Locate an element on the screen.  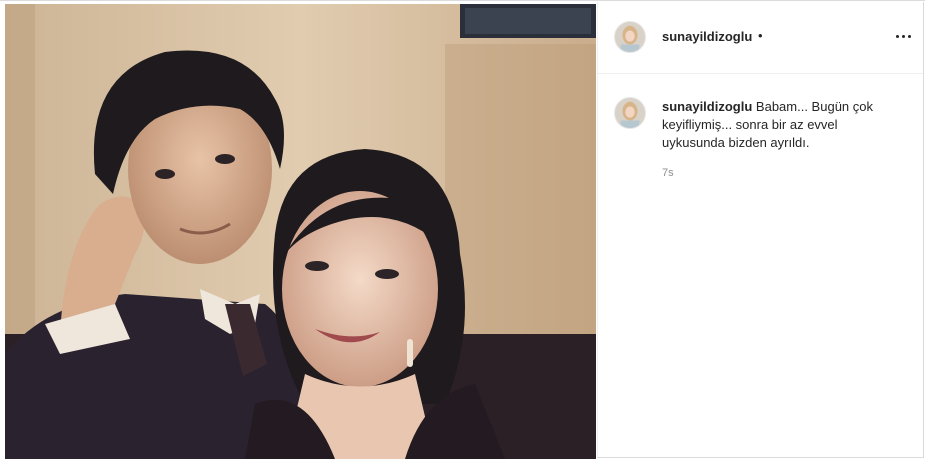
more-options-button is located at coordinates (903, 36).